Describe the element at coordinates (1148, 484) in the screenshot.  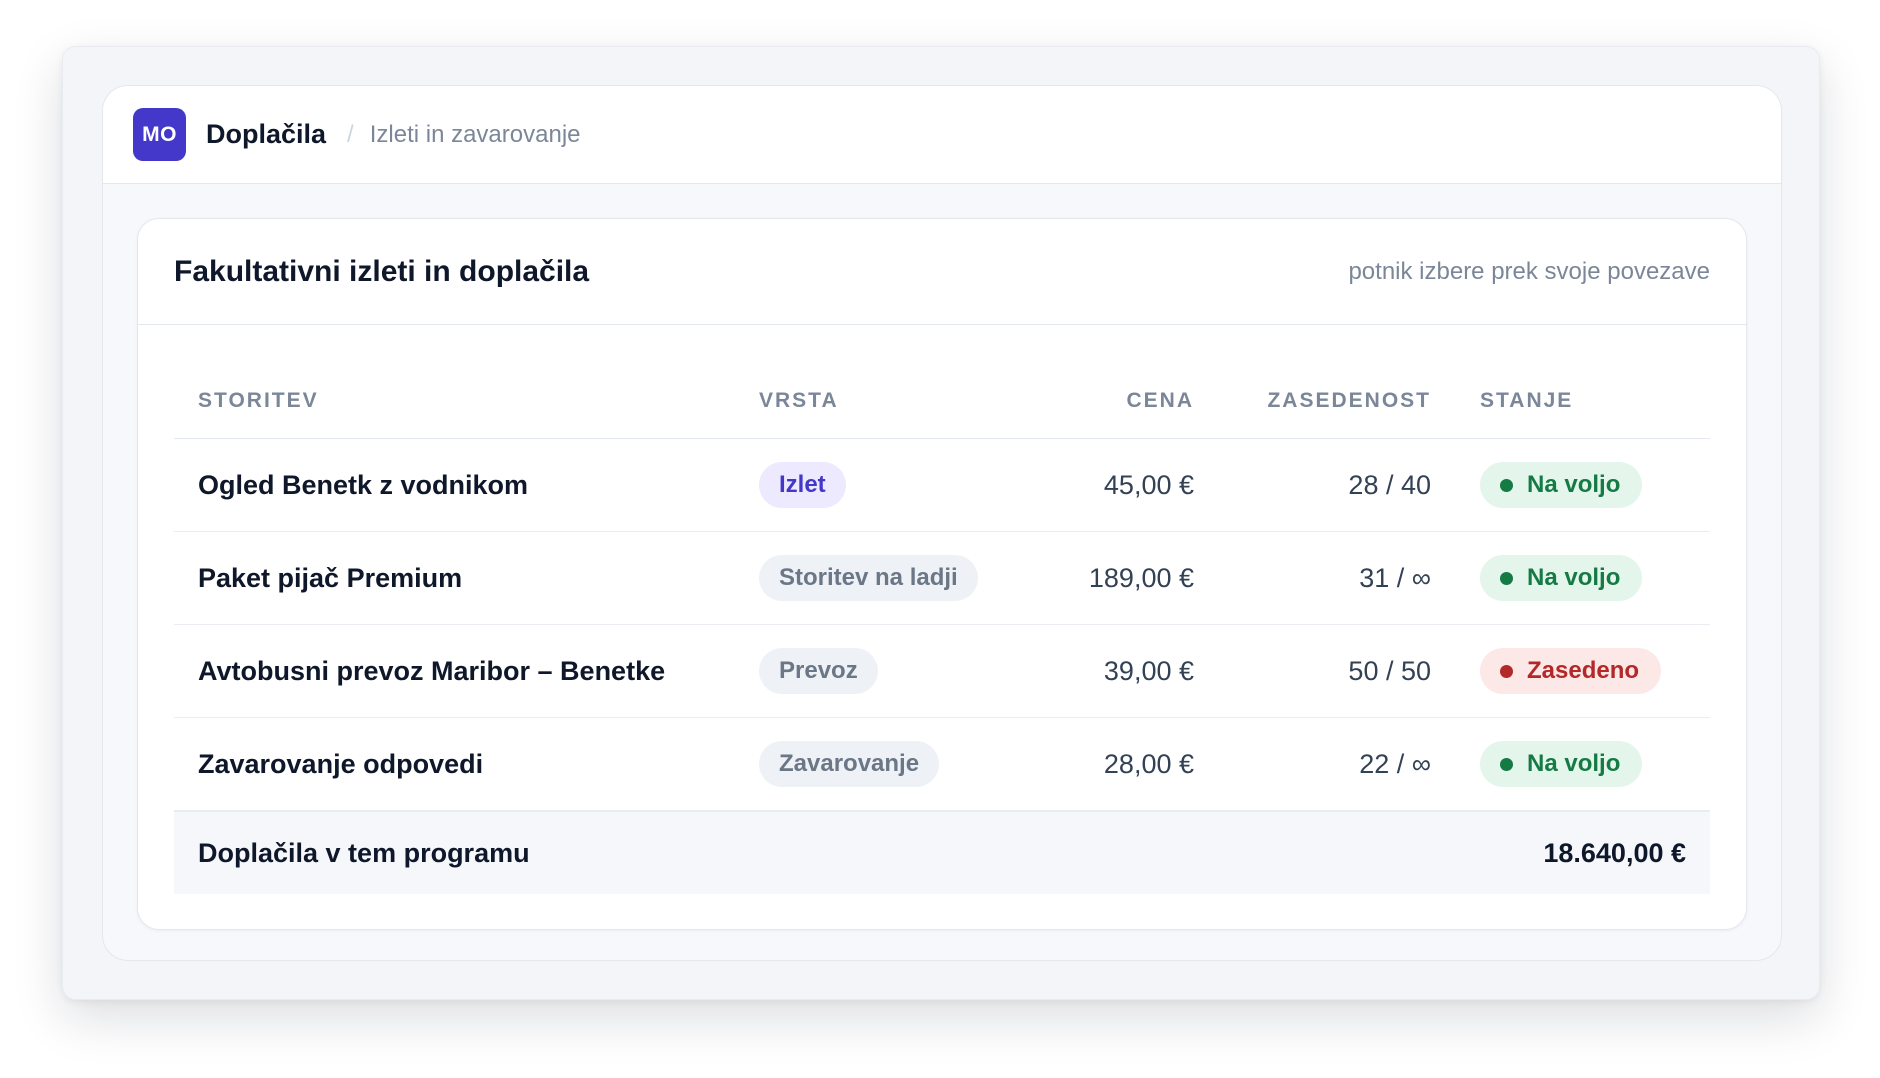
I see `price: 45,00 €` at that location.